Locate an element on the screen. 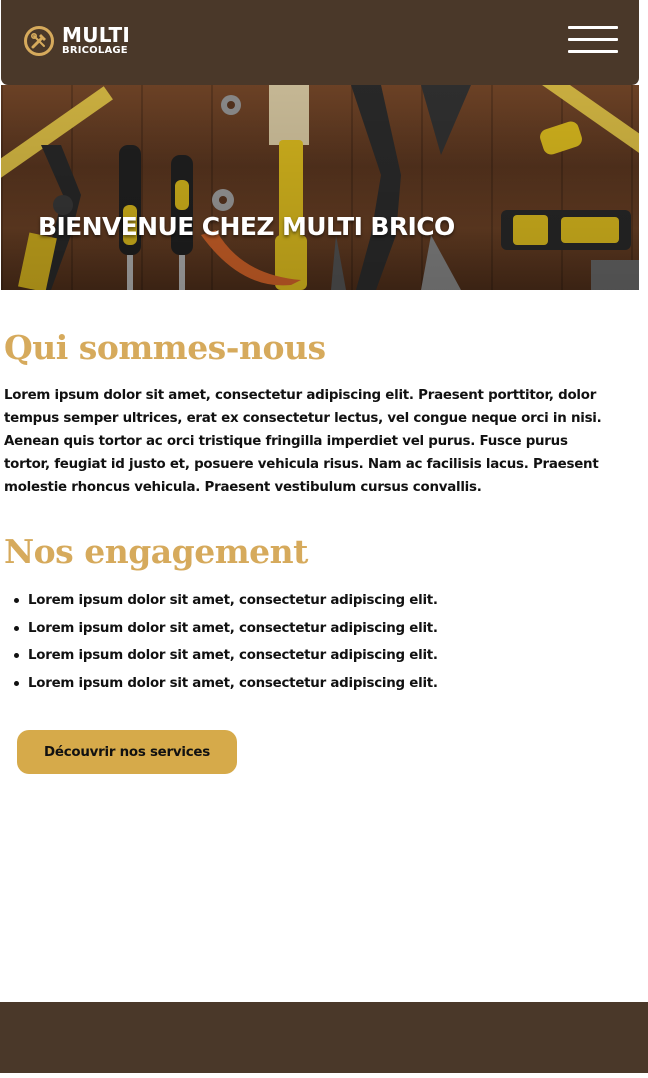  site-header: MULTI BRICOLAGE is located at coordinates (320, 42).